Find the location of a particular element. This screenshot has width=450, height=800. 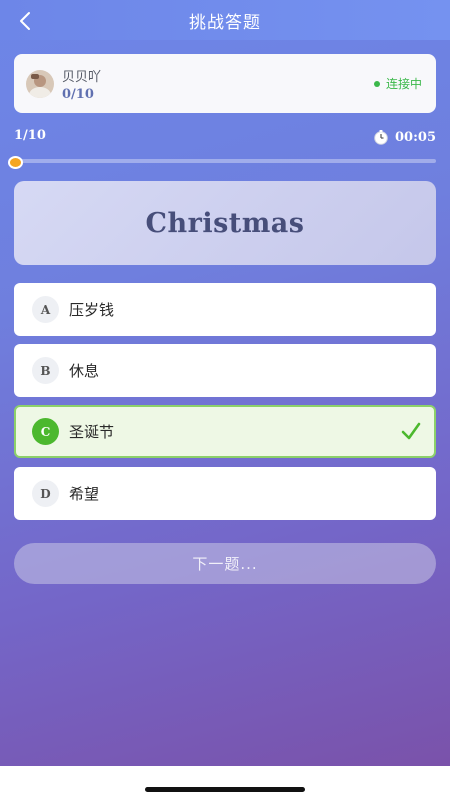

status-dot-icon is located at coordinates (376, 83).